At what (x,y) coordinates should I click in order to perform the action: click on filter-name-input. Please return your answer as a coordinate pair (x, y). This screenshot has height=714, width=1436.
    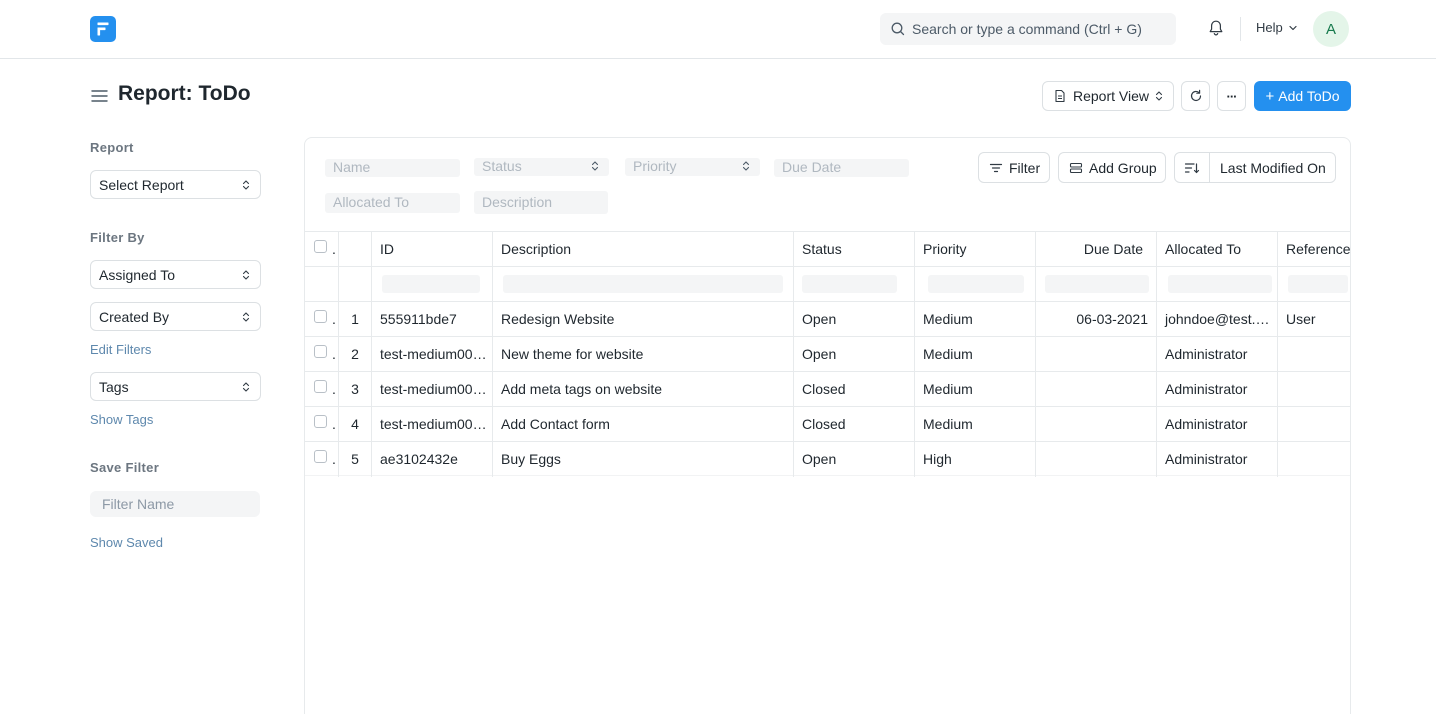
    Looking at the image, I should click on (175, 504).